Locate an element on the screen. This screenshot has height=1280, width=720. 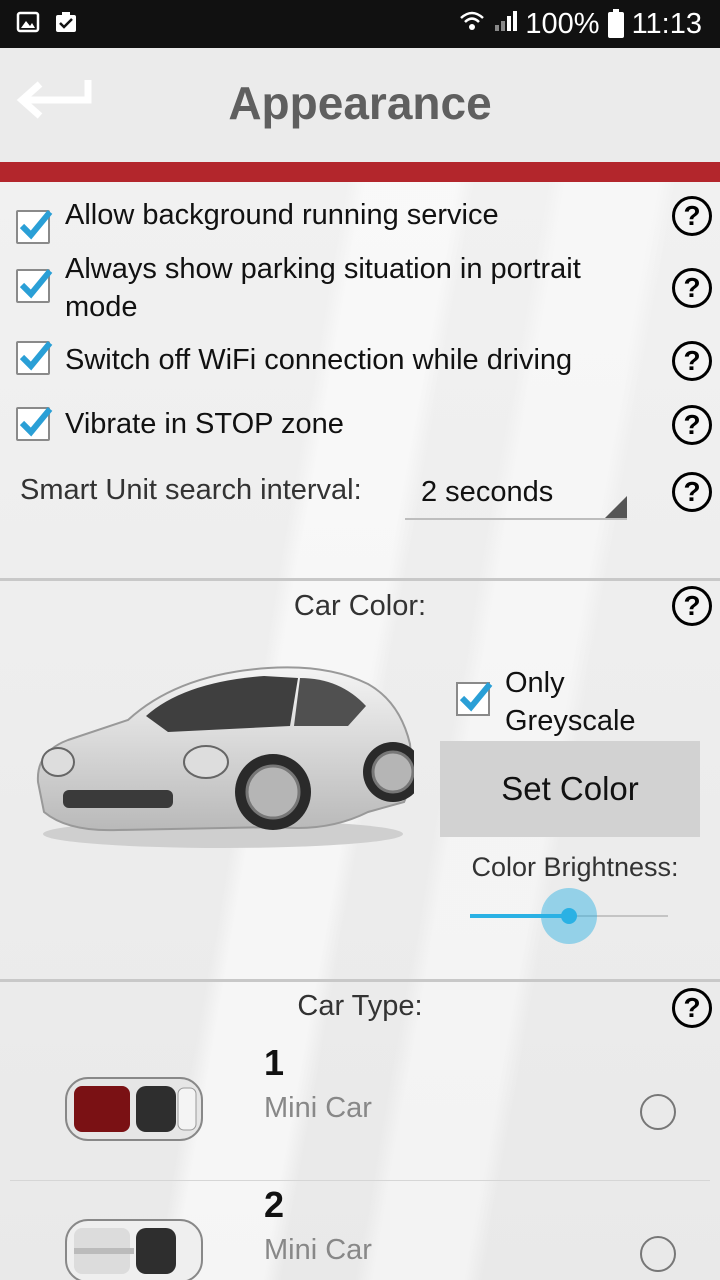
car-type-item: 2 Mini Car is located at coordinates (360, 1232).